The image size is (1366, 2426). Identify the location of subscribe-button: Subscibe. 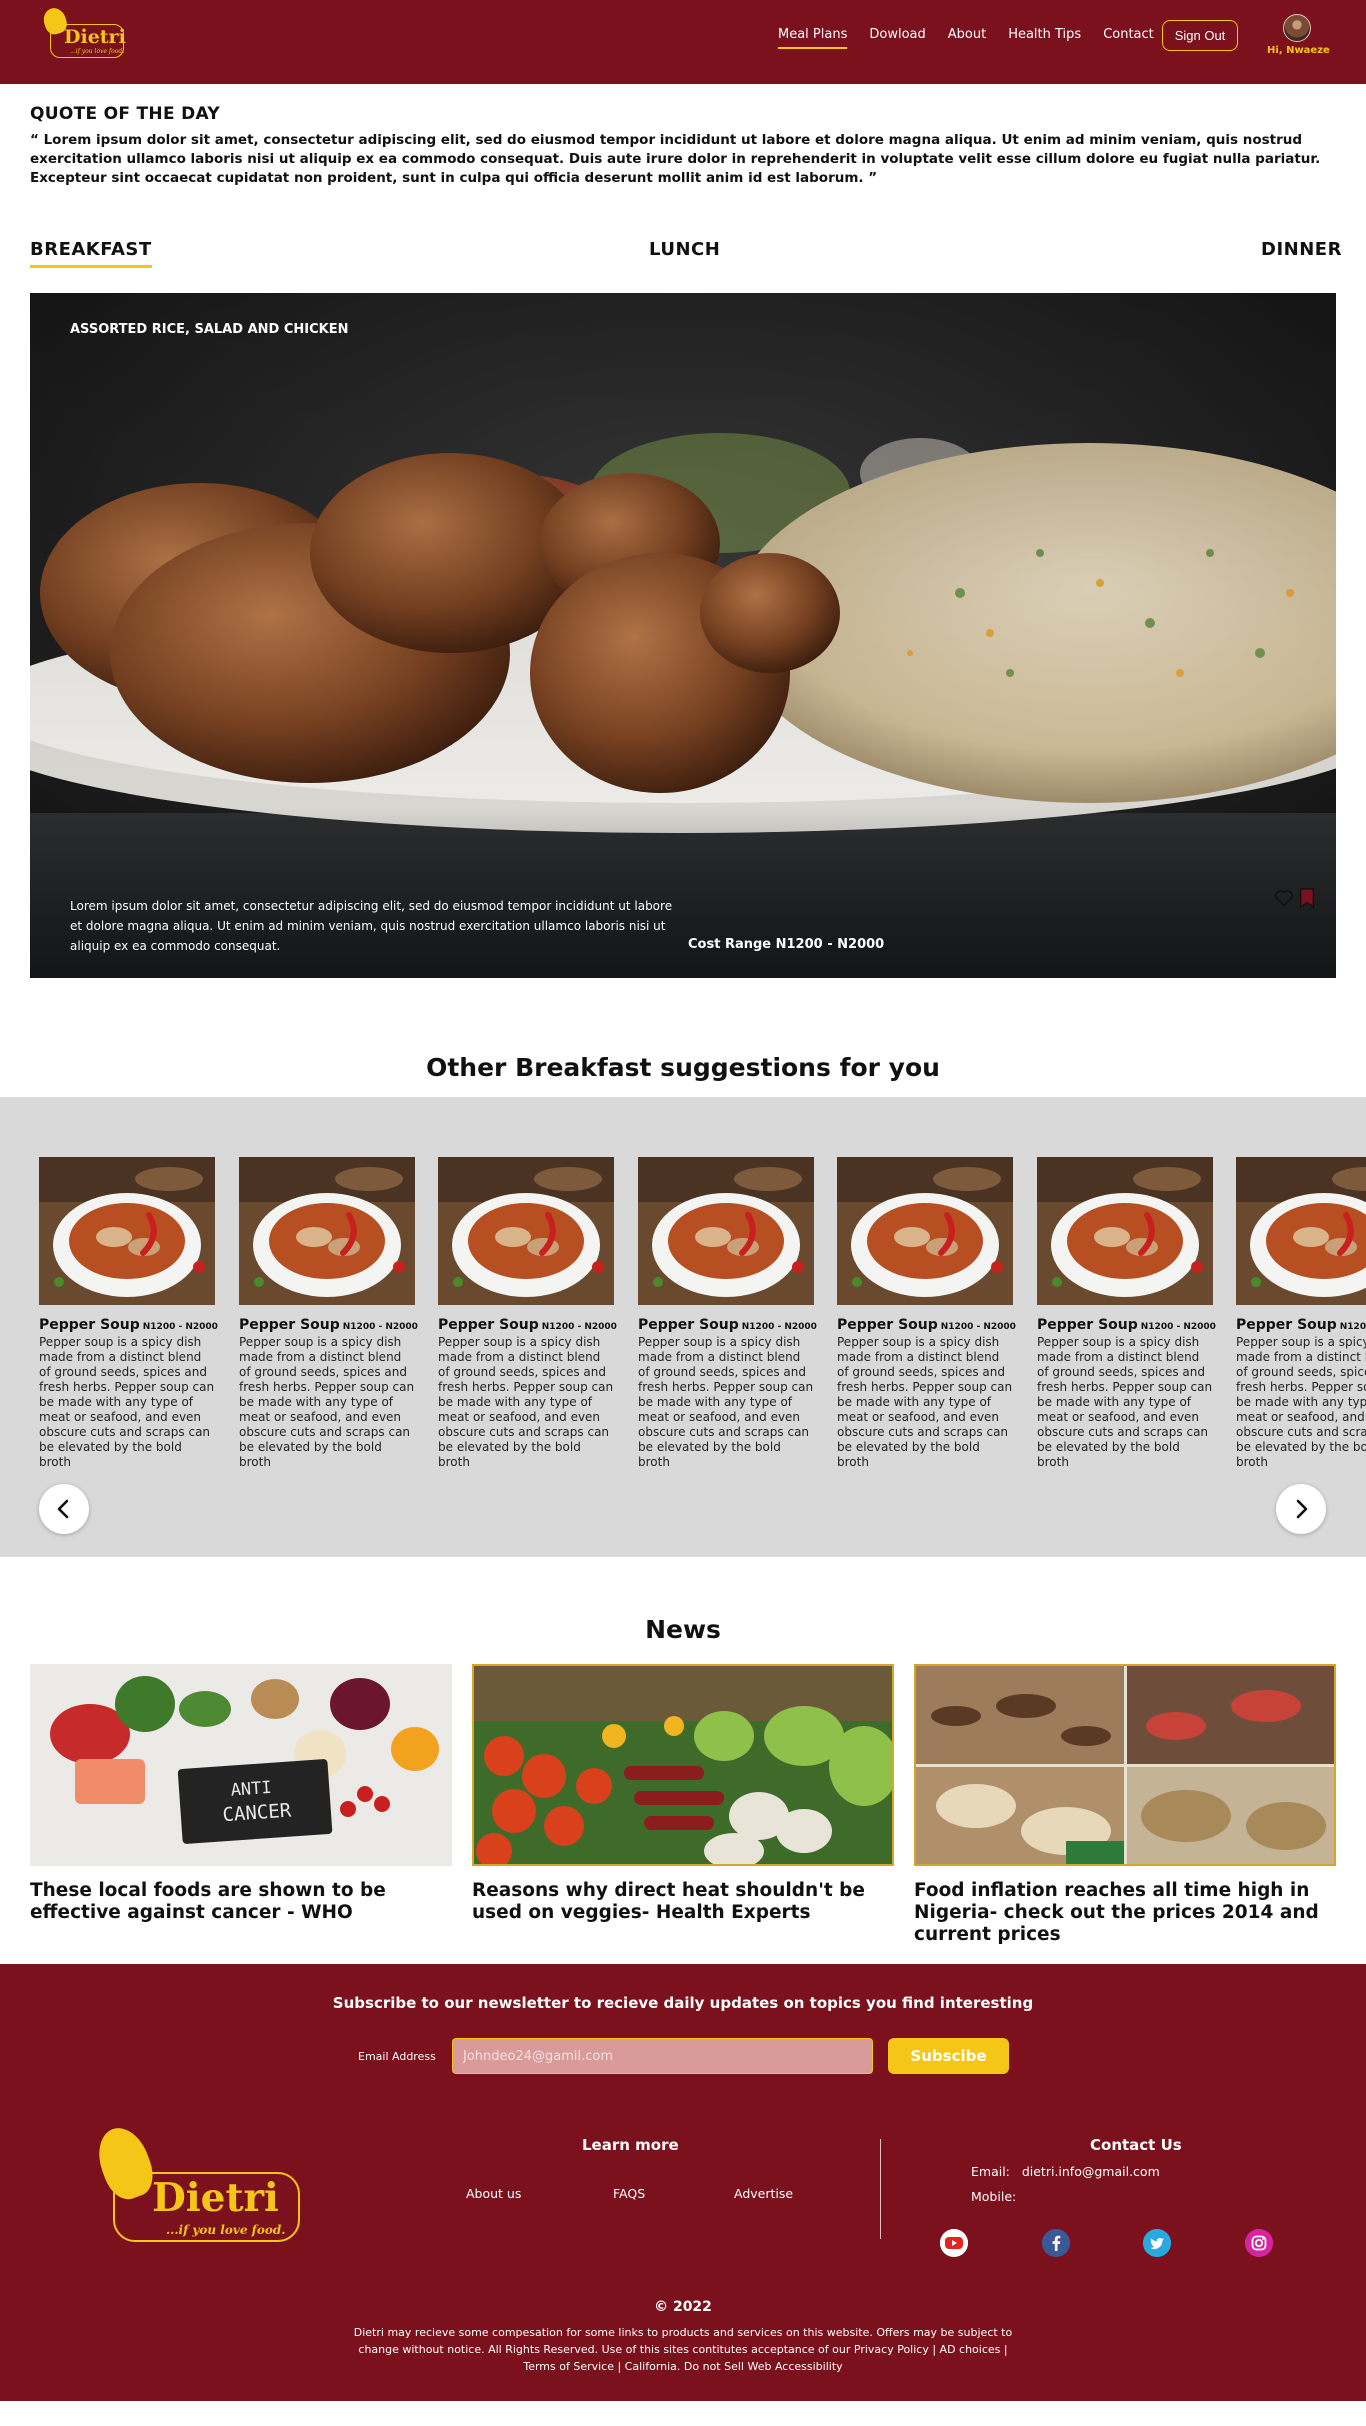
(948, 2056).